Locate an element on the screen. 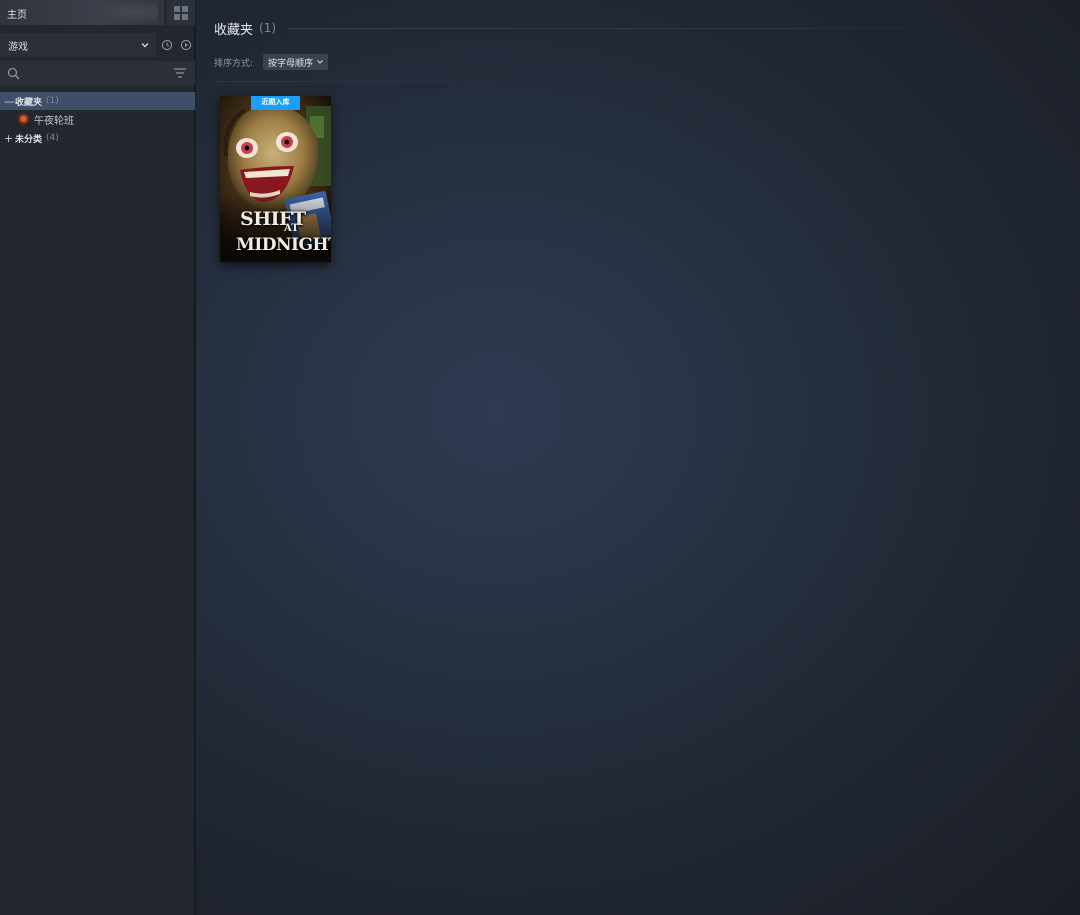 Image resolution: width=1080 pixels, height=915 pixels. home-label: 主页 is located at coordinates (17, 15).